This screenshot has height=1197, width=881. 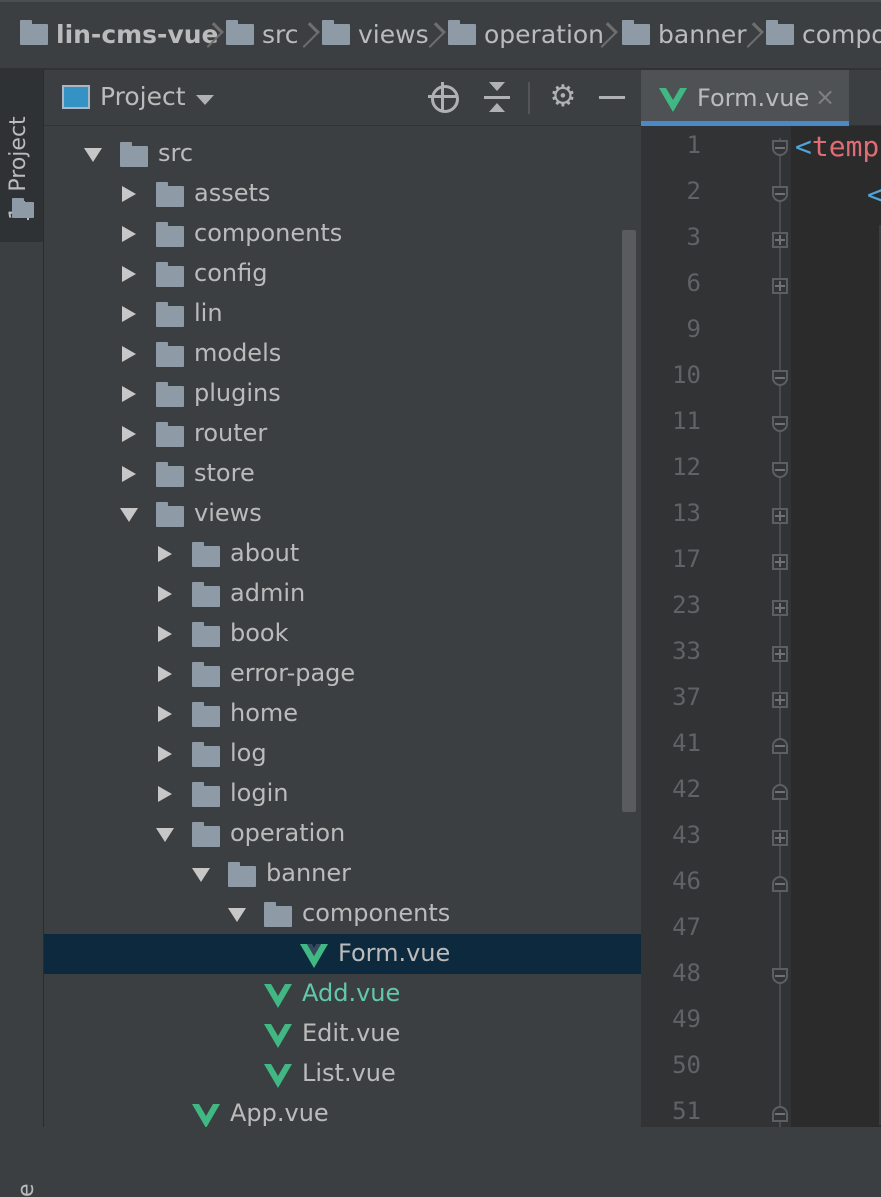 What do you see at coordinates (825, 97) in the screenshot?
I see `close-icon: ×` at bounding box center [825, 97].